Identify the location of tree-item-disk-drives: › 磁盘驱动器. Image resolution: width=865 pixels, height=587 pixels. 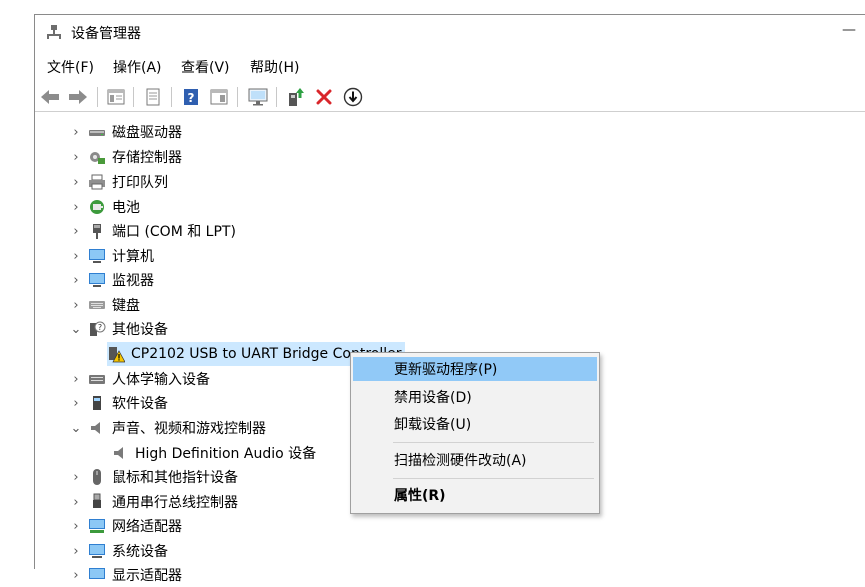
(125, 132).